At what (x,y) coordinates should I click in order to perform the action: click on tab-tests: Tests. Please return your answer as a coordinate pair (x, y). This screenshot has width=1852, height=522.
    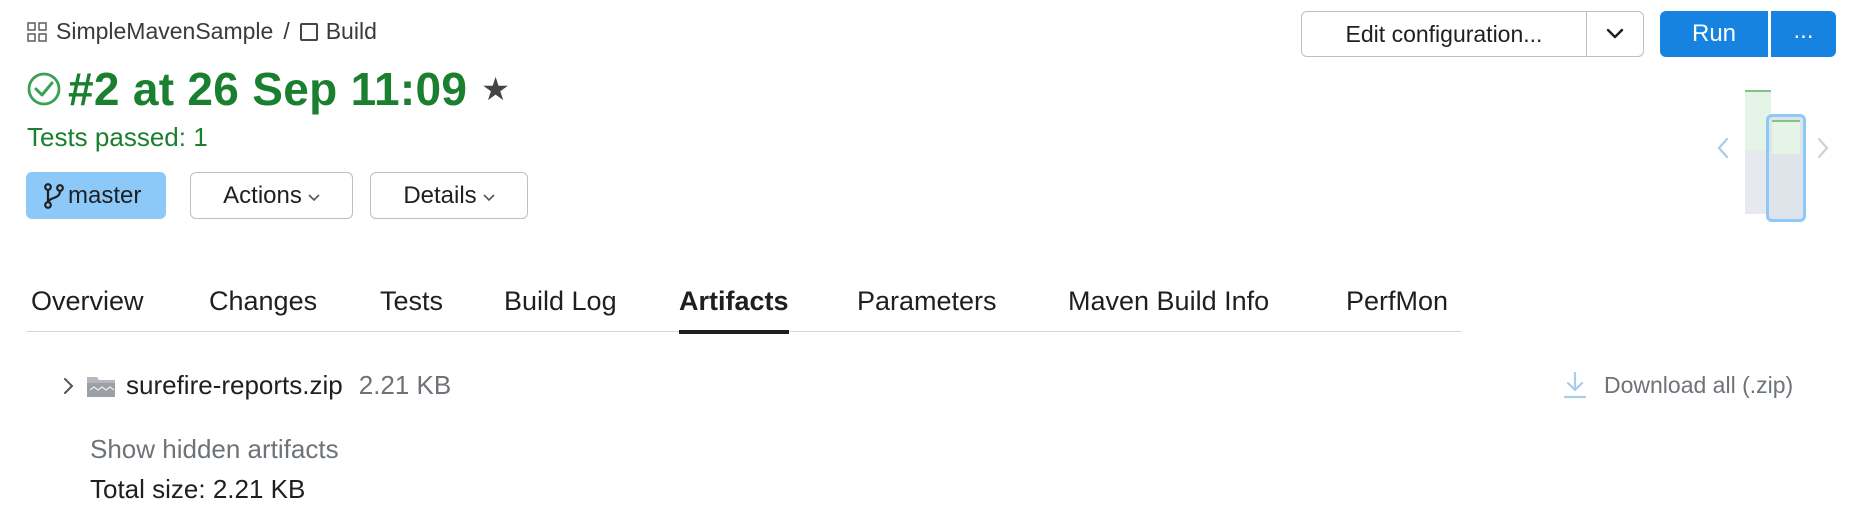
    Looking at the image, I should click on (411, 306).